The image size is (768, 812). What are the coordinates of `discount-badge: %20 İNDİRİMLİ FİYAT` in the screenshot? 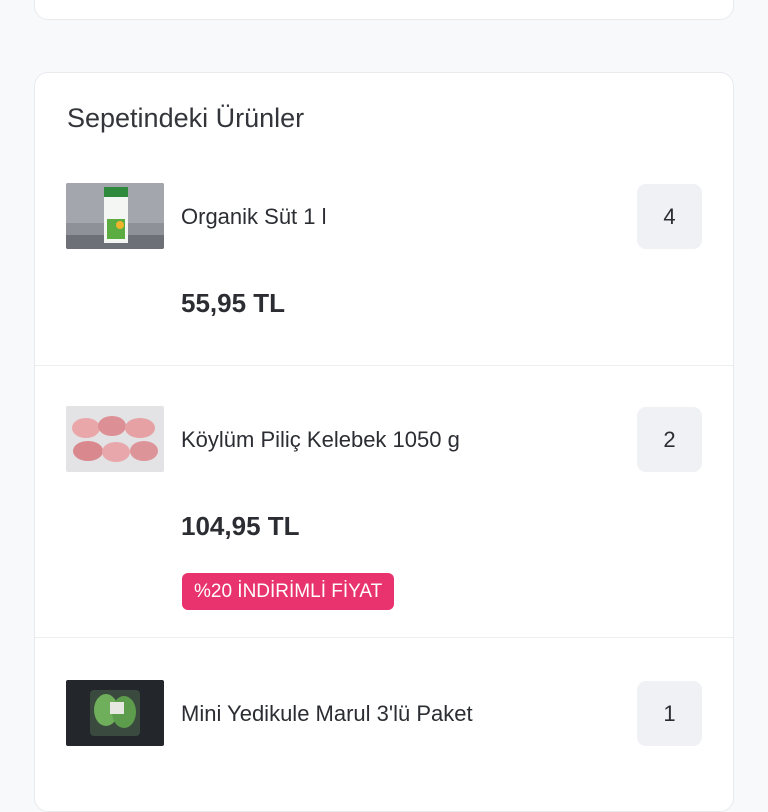 It's located at (288, 591).